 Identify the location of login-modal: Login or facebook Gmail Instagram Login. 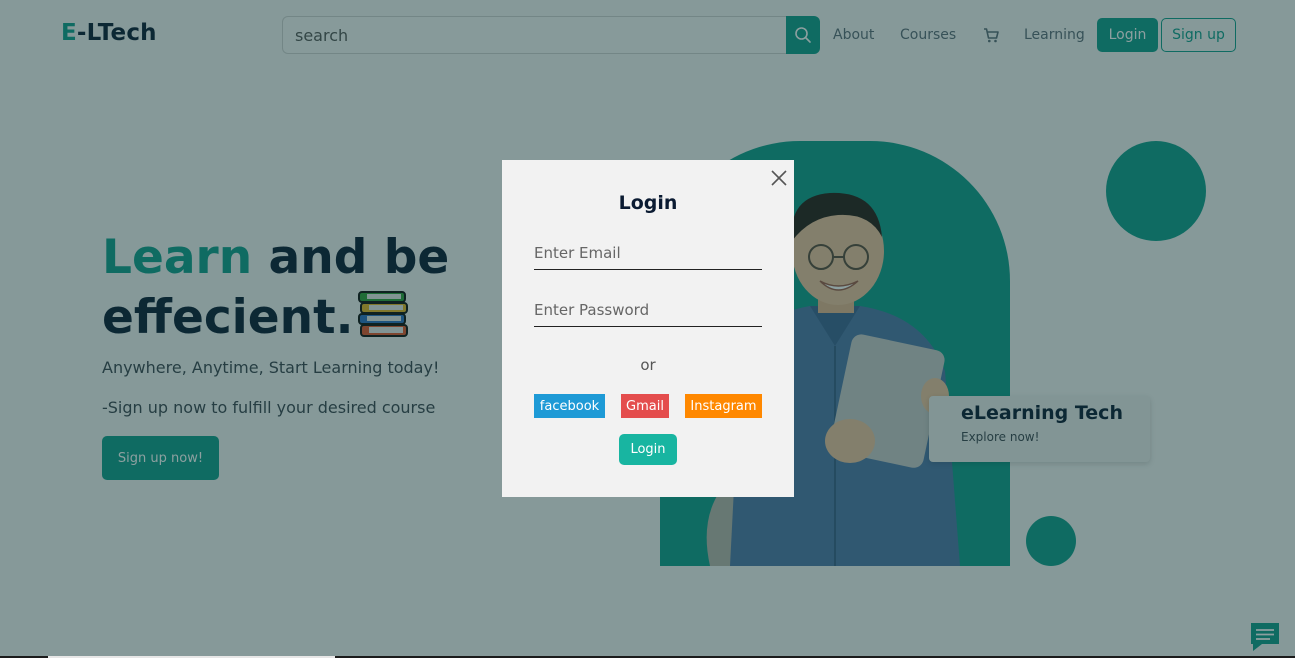
(648, 328).